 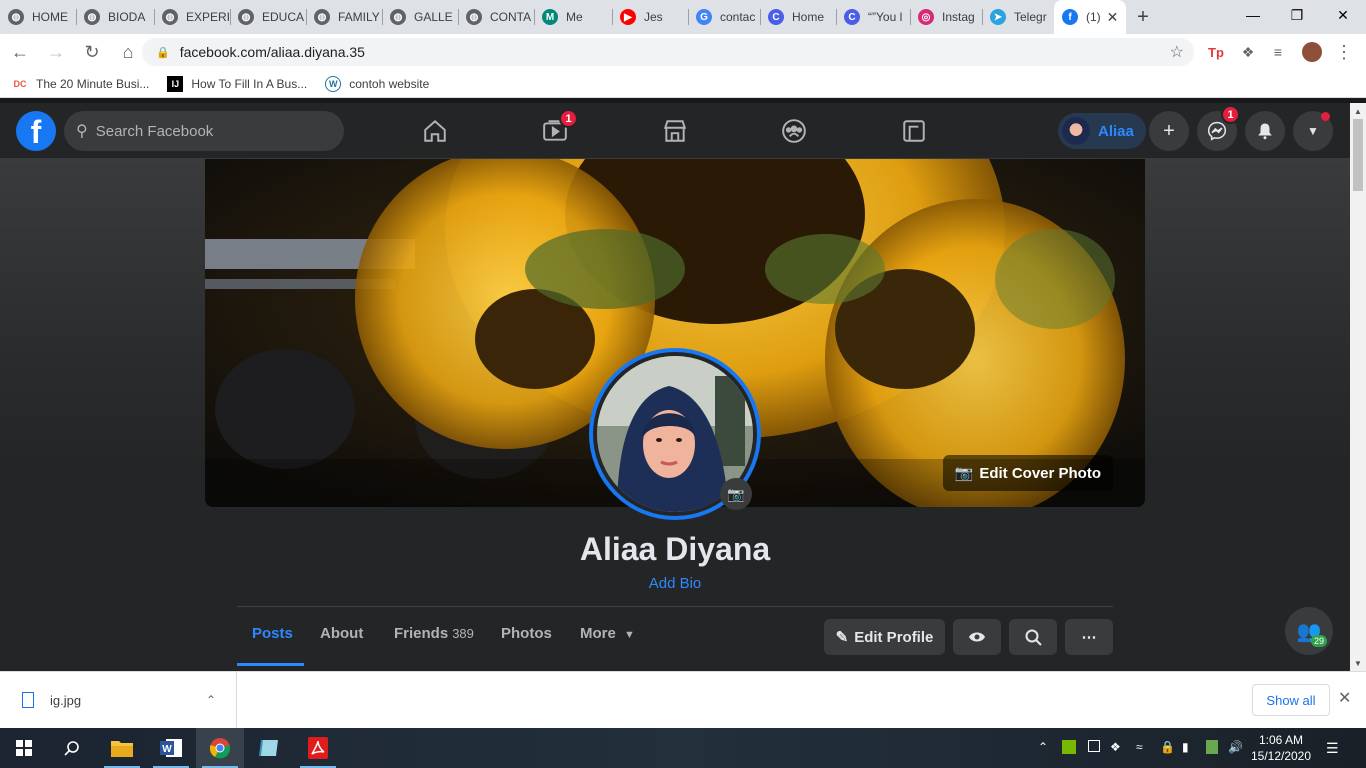 What do you see at coordinates (675, 131) in the screenshot?
I see `nav-marketplace` at bounding box center [675, 131].